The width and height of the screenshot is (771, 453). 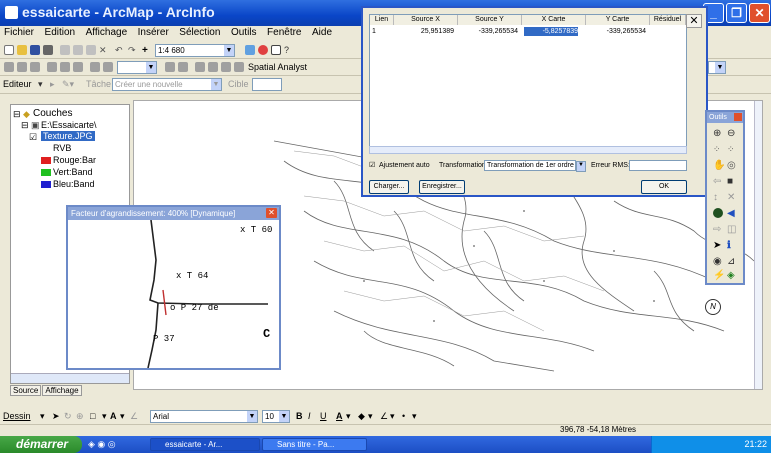 What do you see at coordinates (426, 20) in the screenshot?
I see `col-source-x: Source X` at bounding box center [426, 20].